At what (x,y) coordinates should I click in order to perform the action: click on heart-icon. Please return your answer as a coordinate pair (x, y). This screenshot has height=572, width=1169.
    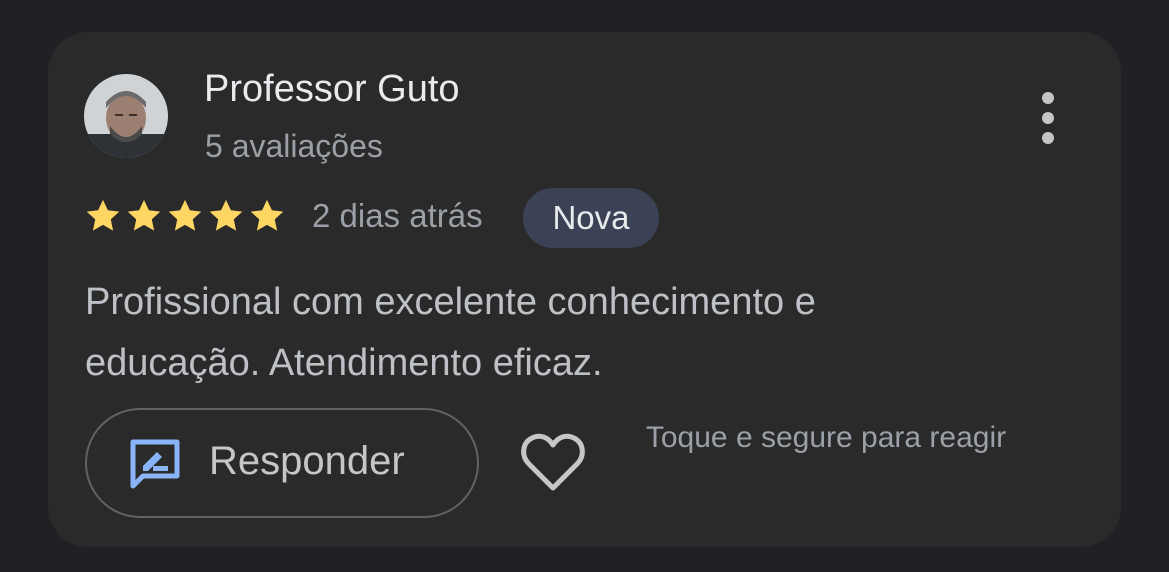
    Looking at the image, I should click on (553, 463).